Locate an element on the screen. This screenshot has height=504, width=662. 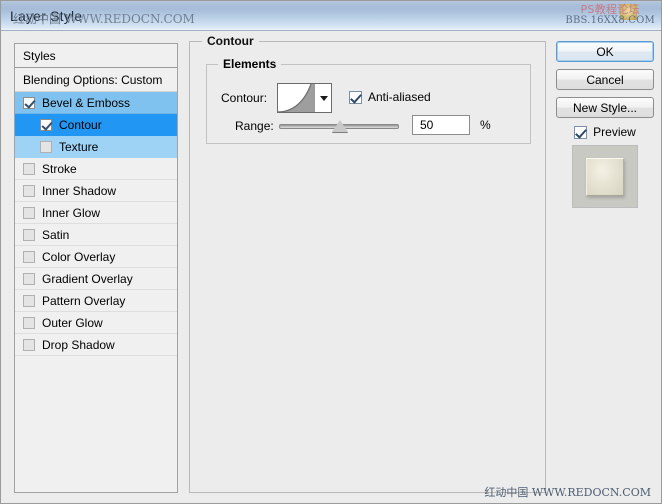
contour-row: Contour: Anti-aliased is located at coordinates (368, 98).